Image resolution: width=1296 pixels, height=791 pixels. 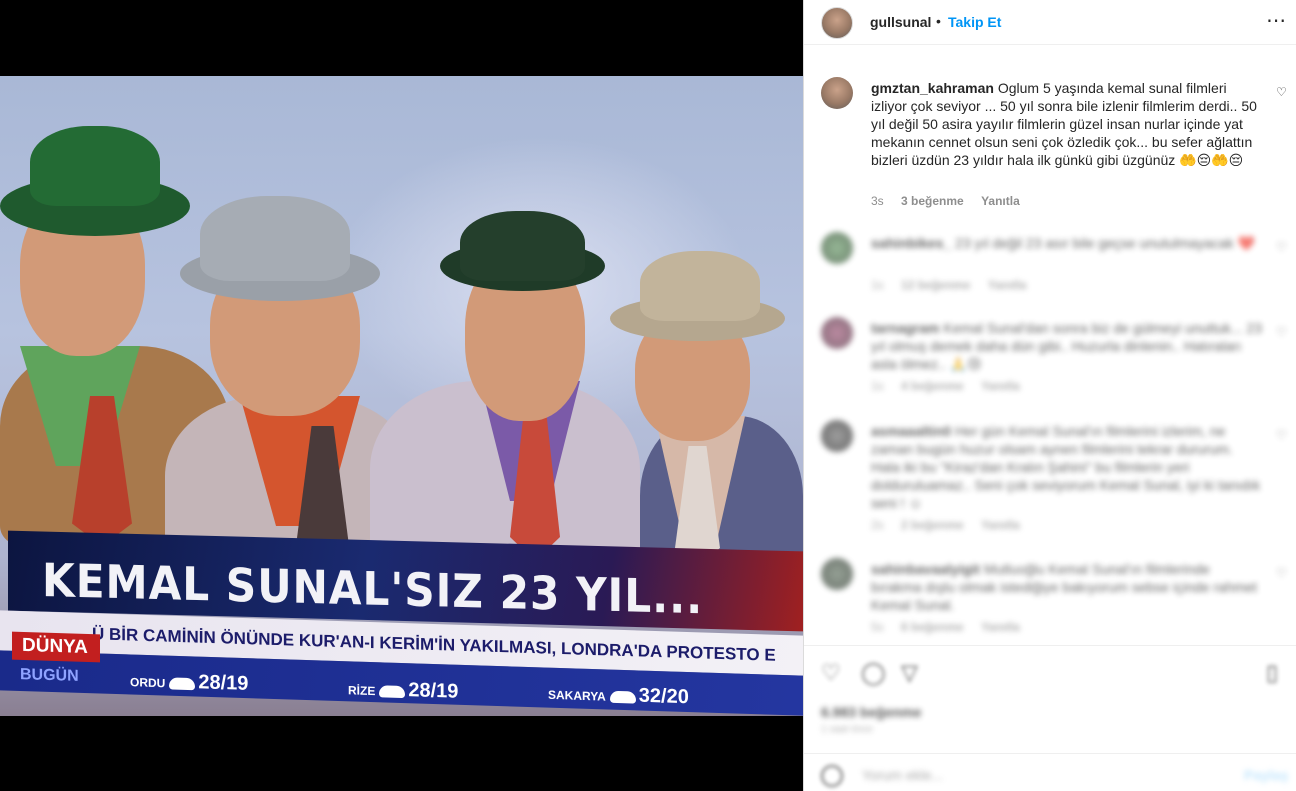 I want to click on emoji-icon, so click(x=832, y=776).